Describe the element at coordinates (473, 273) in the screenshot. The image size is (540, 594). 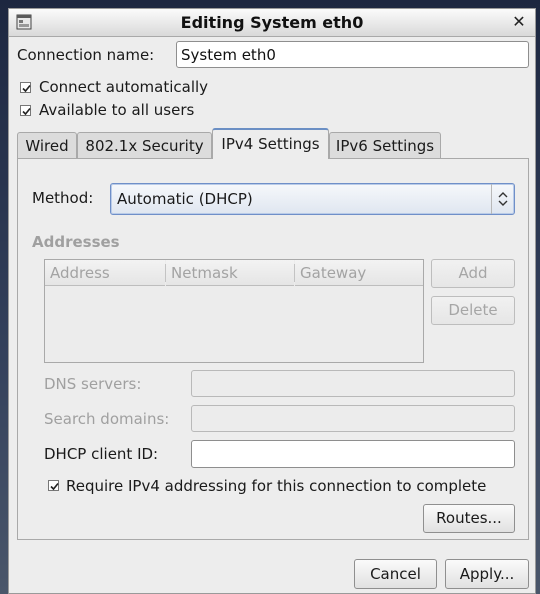
I see `add-address-button: Add` at that location.